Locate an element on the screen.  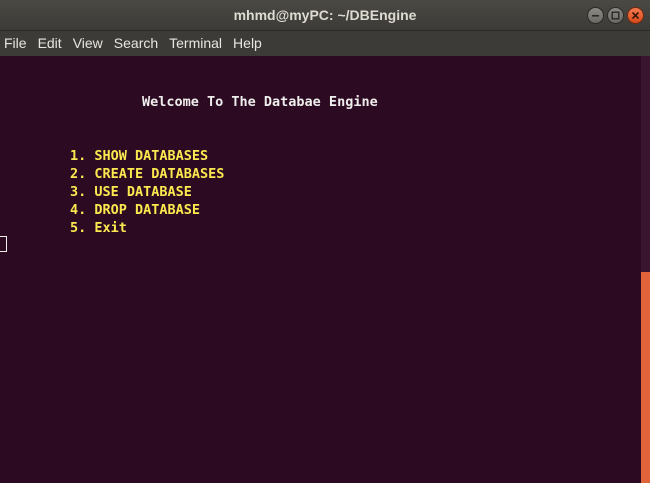
menu-terminal: Terminal is located at coordinates (195, 43).